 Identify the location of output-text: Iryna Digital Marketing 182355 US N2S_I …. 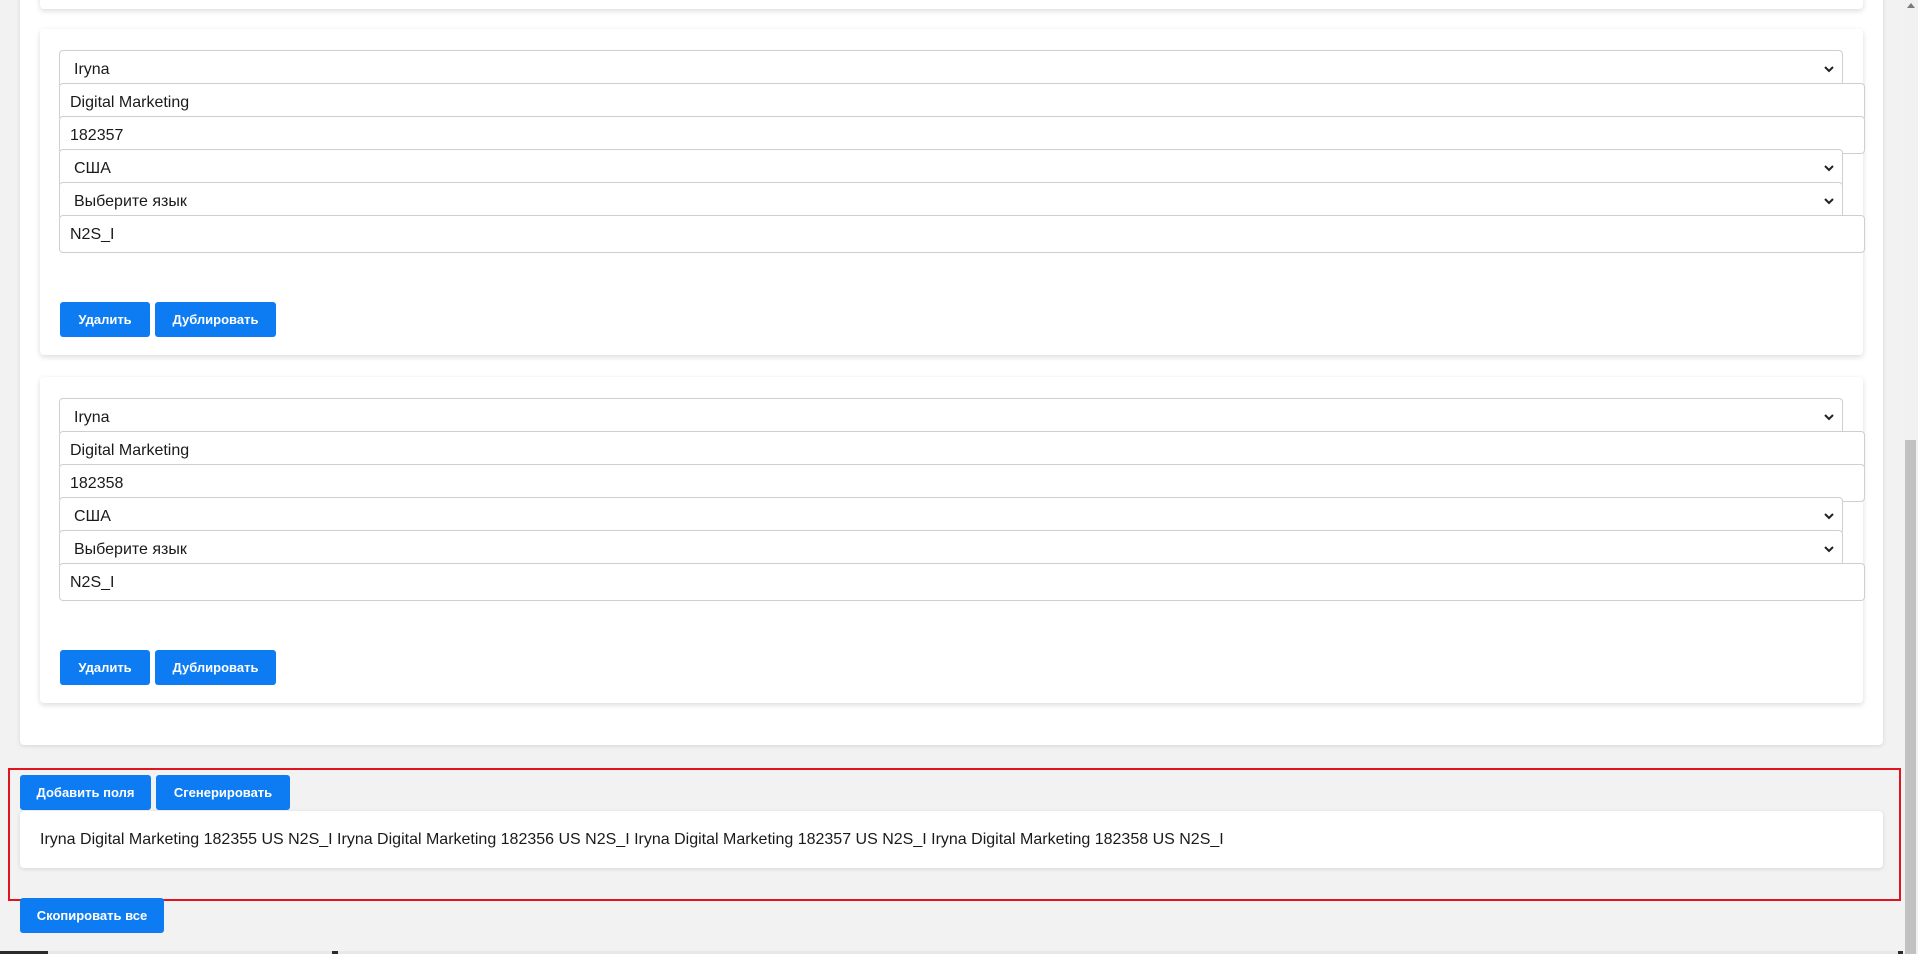
(951, 839).